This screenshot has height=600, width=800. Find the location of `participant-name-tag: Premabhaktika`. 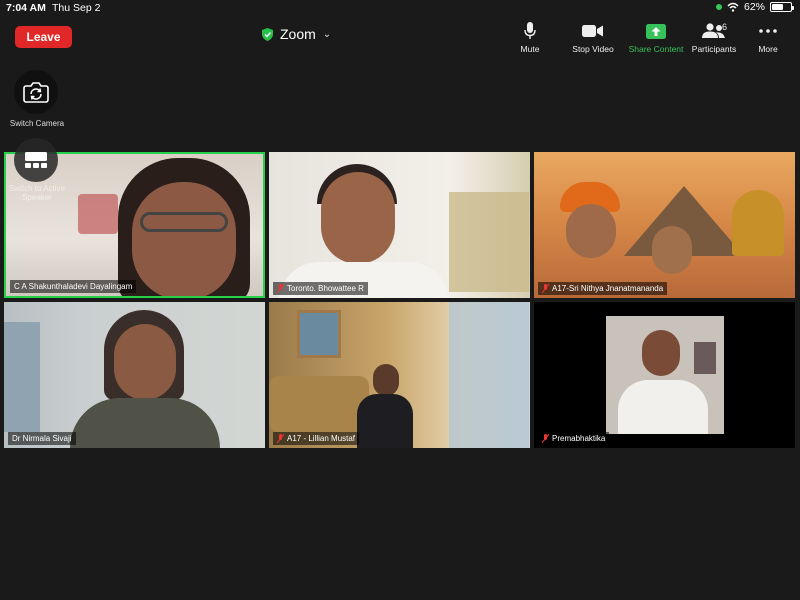

participant-name-tag: Premabhaktika is located at coordinates (574, 438).